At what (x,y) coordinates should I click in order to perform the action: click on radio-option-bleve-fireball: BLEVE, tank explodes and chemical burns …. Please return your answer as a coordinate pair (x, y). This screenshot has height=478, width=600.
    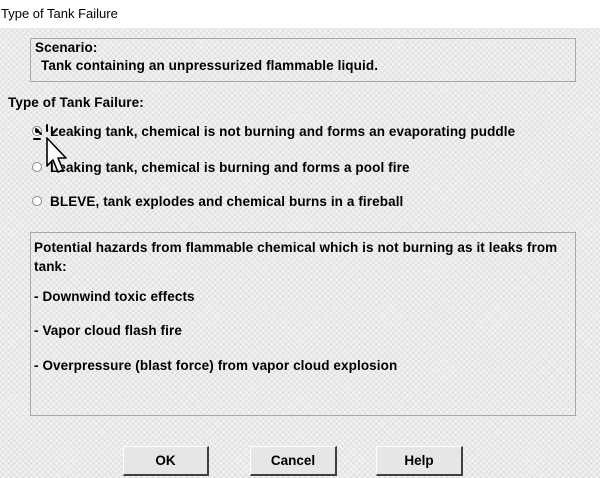
    Looking at the image, I should click on (217, 201).